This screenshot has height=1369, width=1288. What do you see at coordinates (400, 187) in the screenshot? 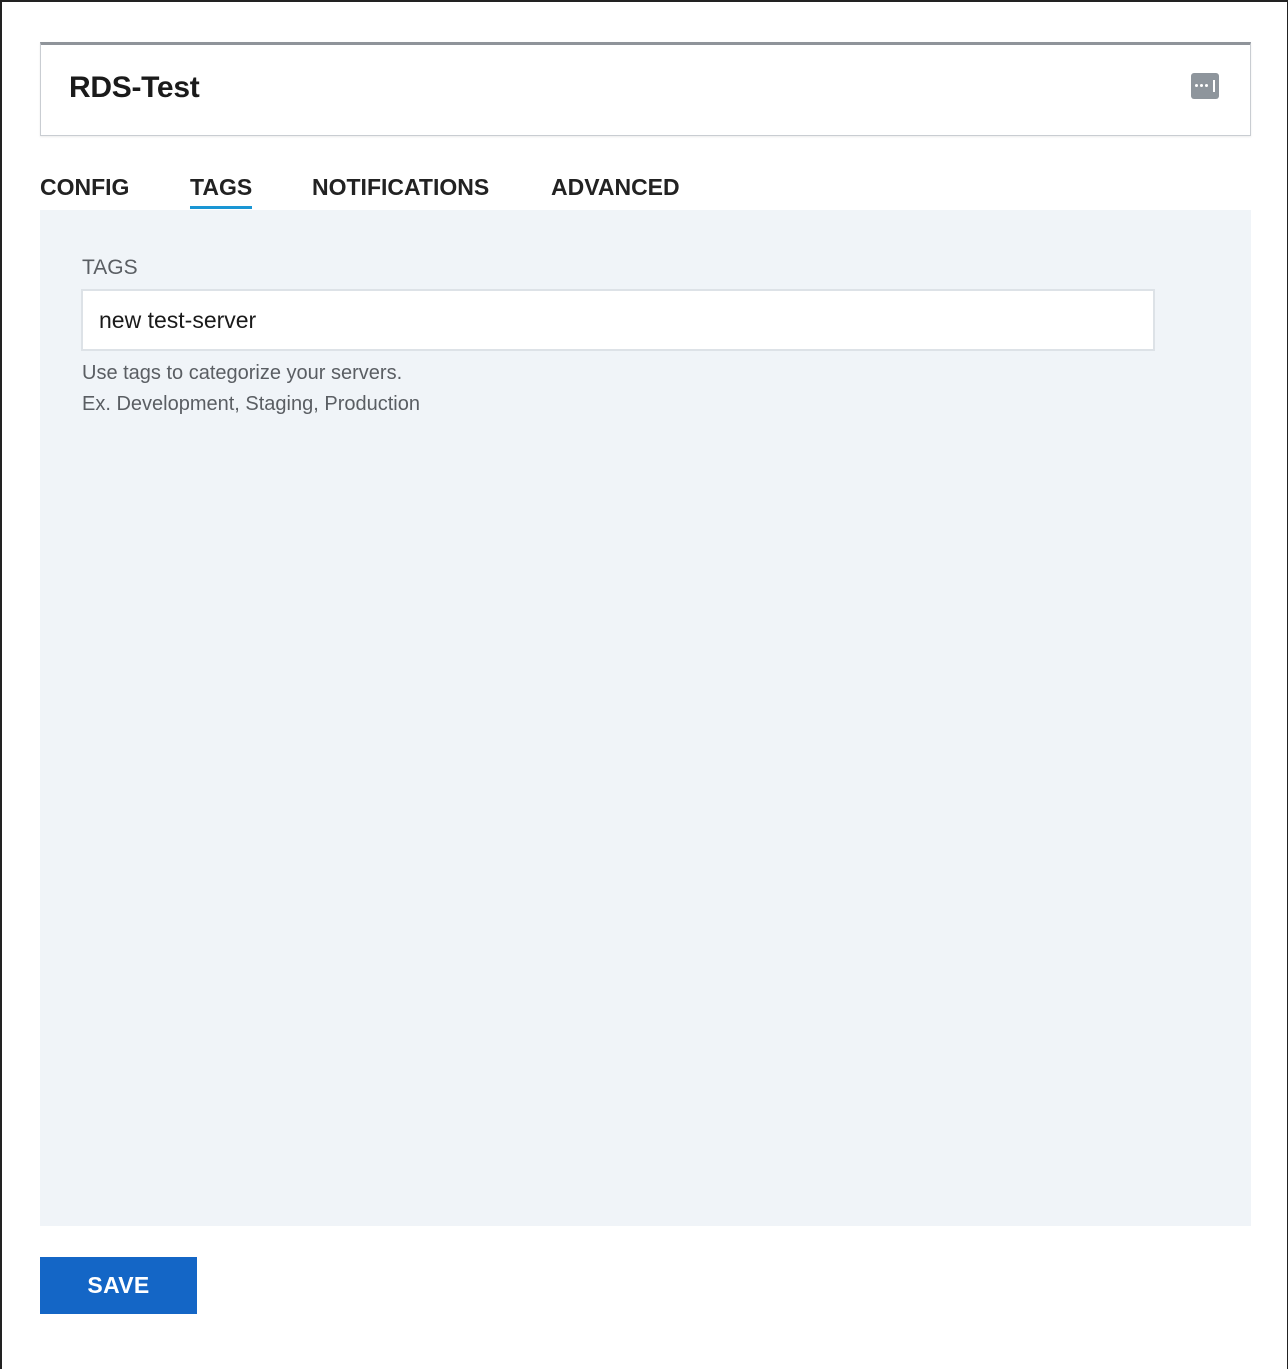
I see `tab-notifications: NOTIFICATIONS` at bounding box center [400, 187].